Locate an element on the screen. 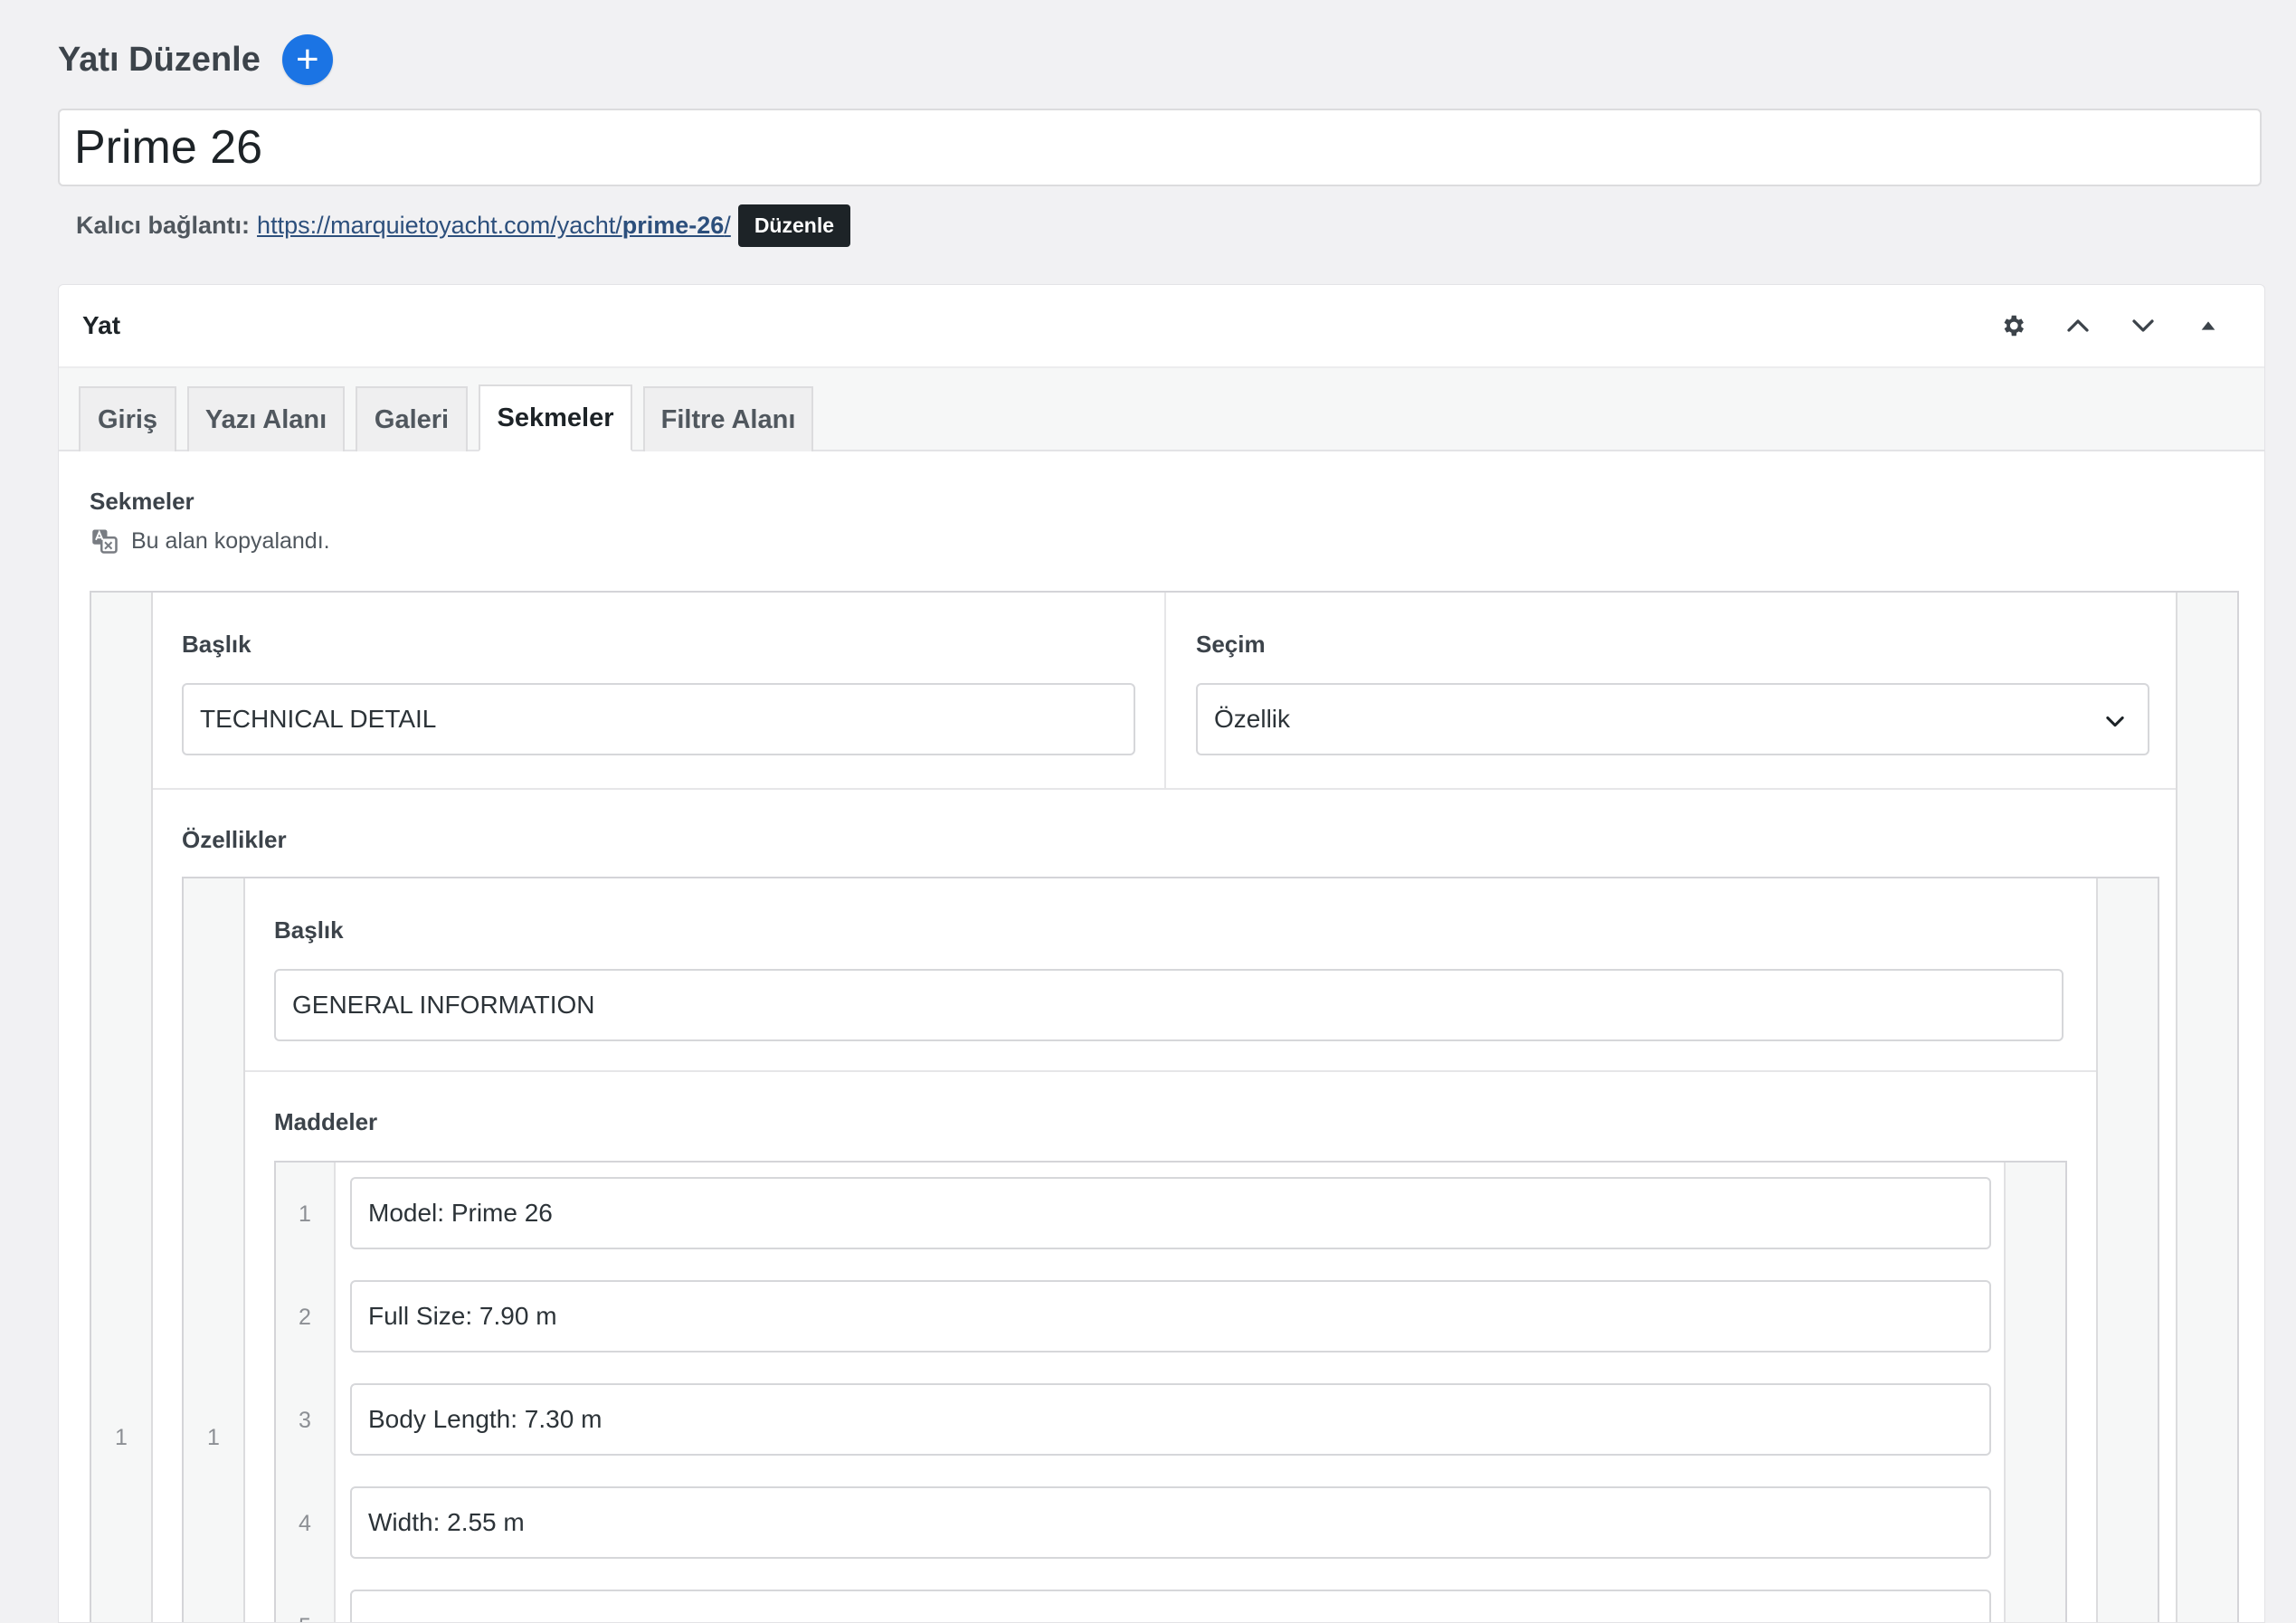 This screenshot has height=1623, width=2296. copied-note-text: Bu alan kopyalandı. is located at coordinates (230, 540).